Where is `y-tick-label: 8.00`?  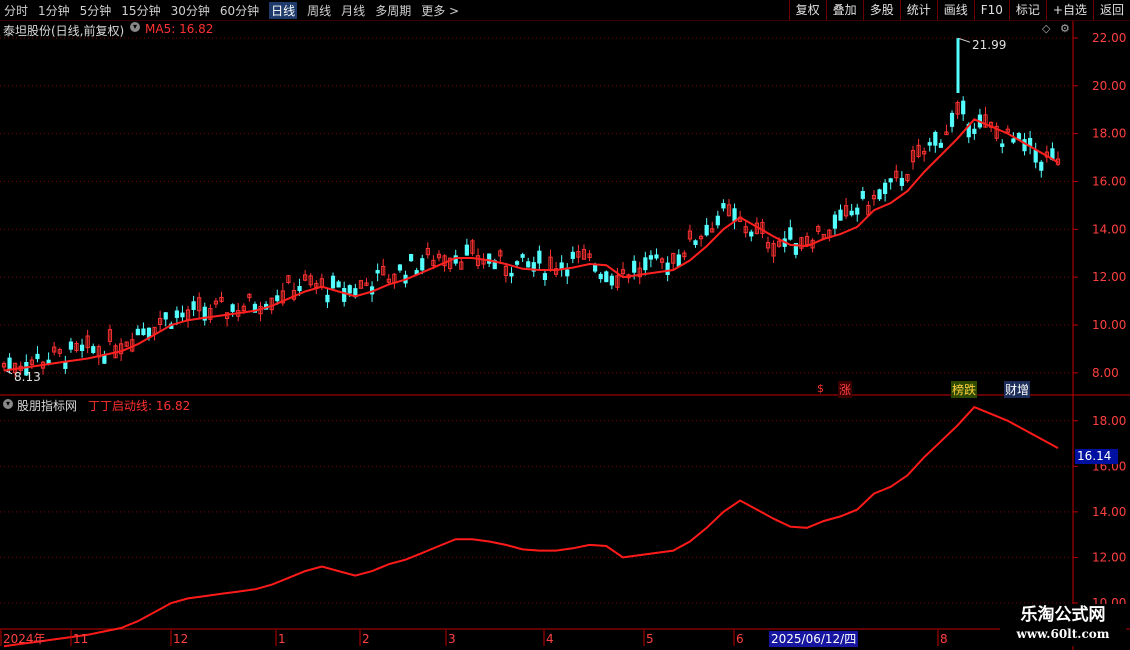 y-tick-label: 8.00 is located at coordinates (1105, 373).